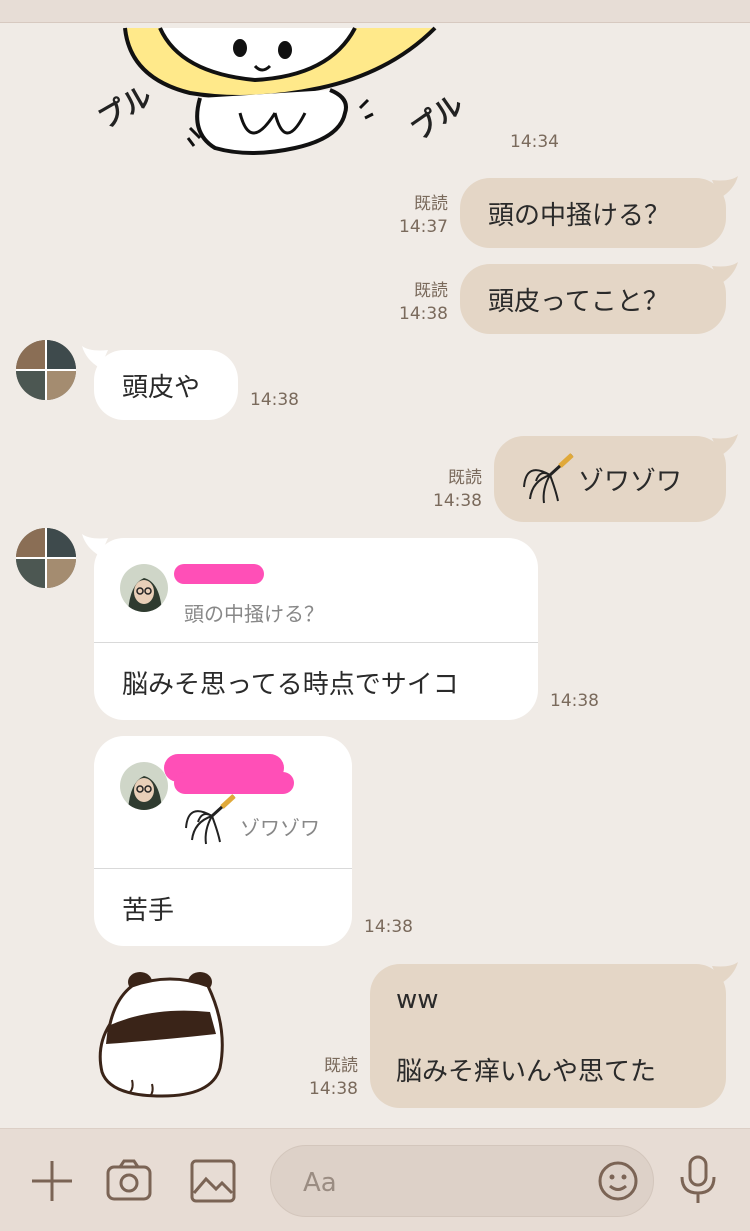 The height and width of the screenshot is (1231, 750). I want to click on quoted-text: ゾワゾワ, so click(280, 828).